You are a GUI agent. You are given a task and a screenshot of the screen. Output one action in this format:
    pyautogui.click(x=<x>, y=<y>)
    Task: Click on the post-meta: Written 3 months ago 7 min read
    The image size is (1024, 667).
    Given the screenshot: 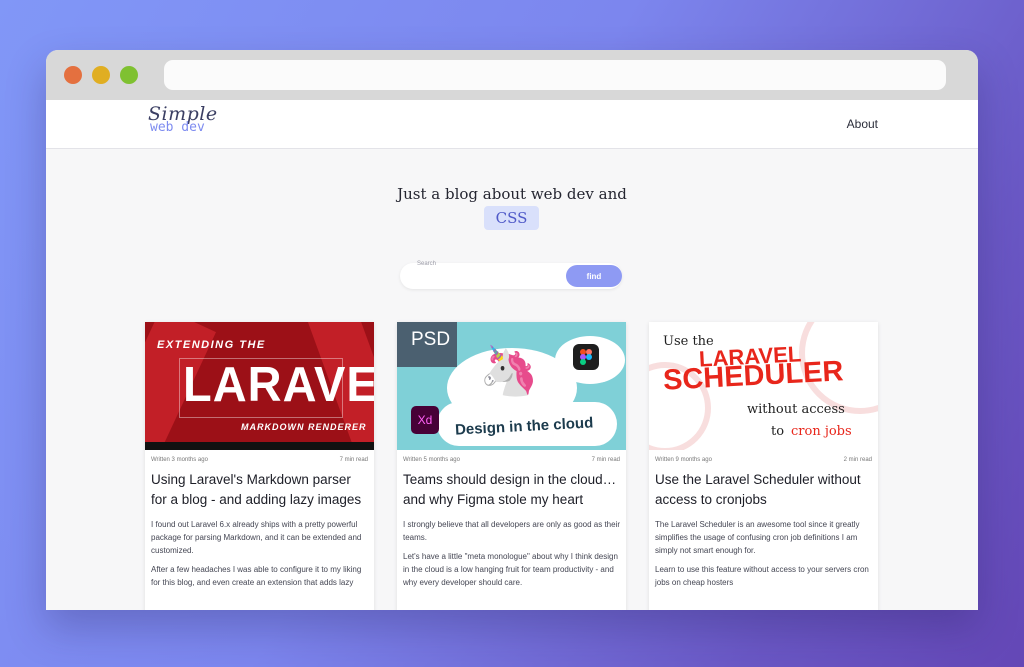 What is the action you would take?
    pyautogui.click(x=259, y=458)
    